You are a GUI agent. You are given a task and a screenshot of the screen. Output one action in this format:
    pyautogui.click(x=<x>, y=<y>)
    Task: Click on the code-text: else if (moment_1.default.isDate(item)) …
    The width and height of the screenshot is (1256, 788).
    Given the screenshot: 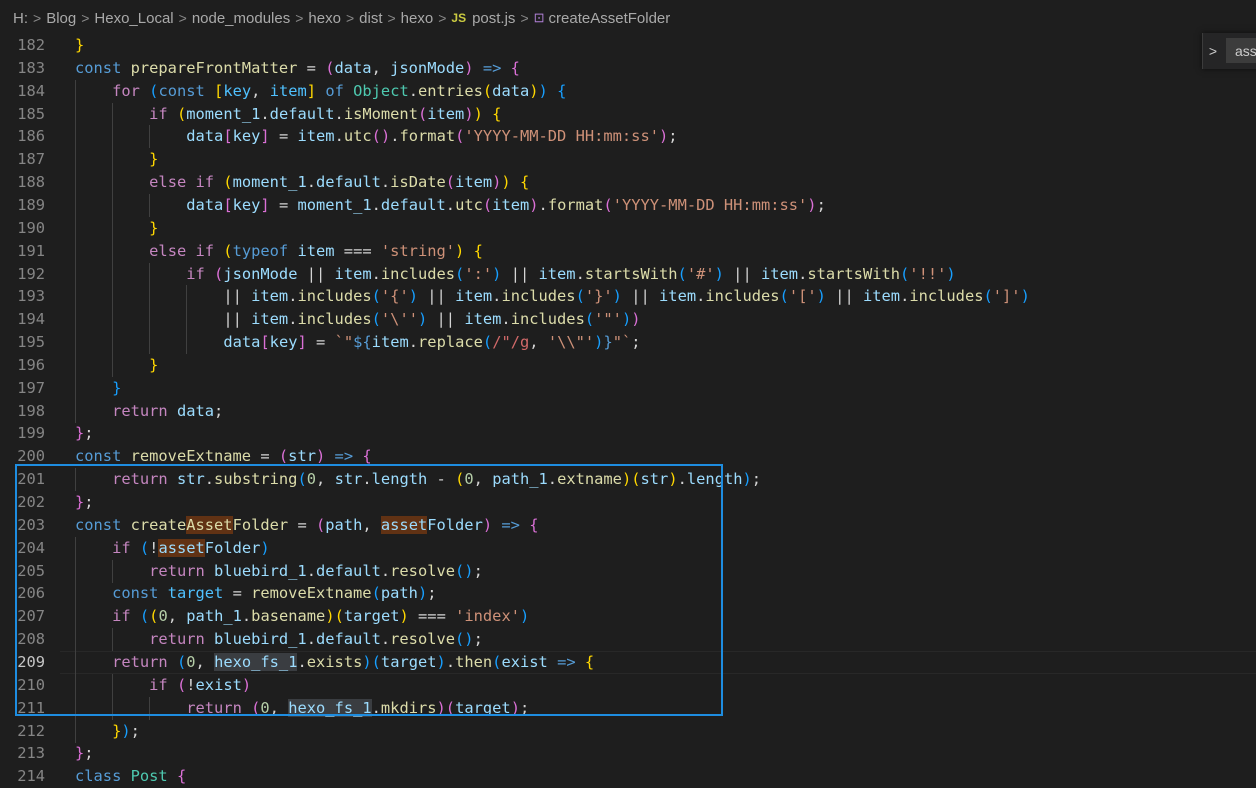 What is the action you would take?
    pyautogui.click(x=339, y=182)
    